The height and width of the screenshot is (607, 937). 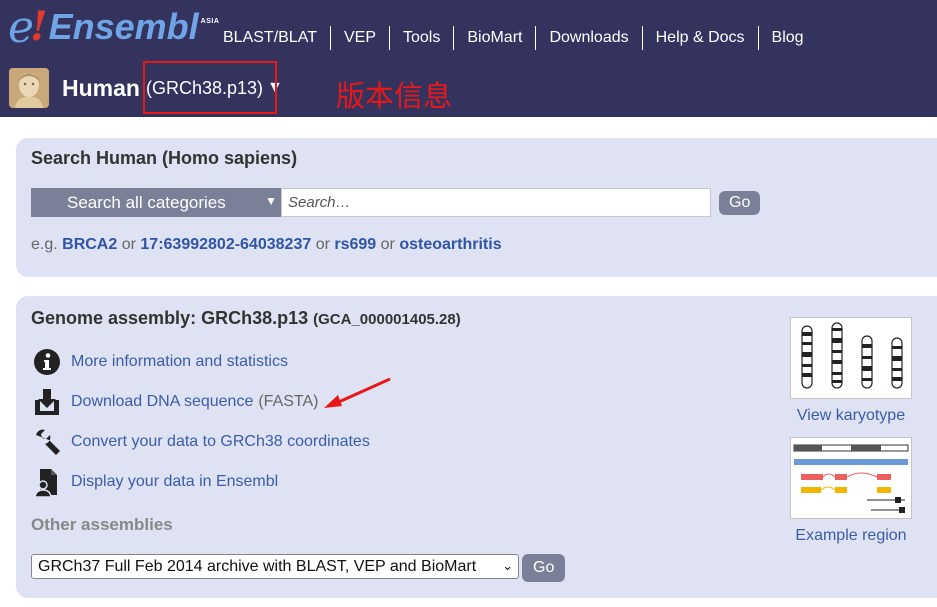 I want to click on karyotype-thumbnail, so click(x=851, y=358).